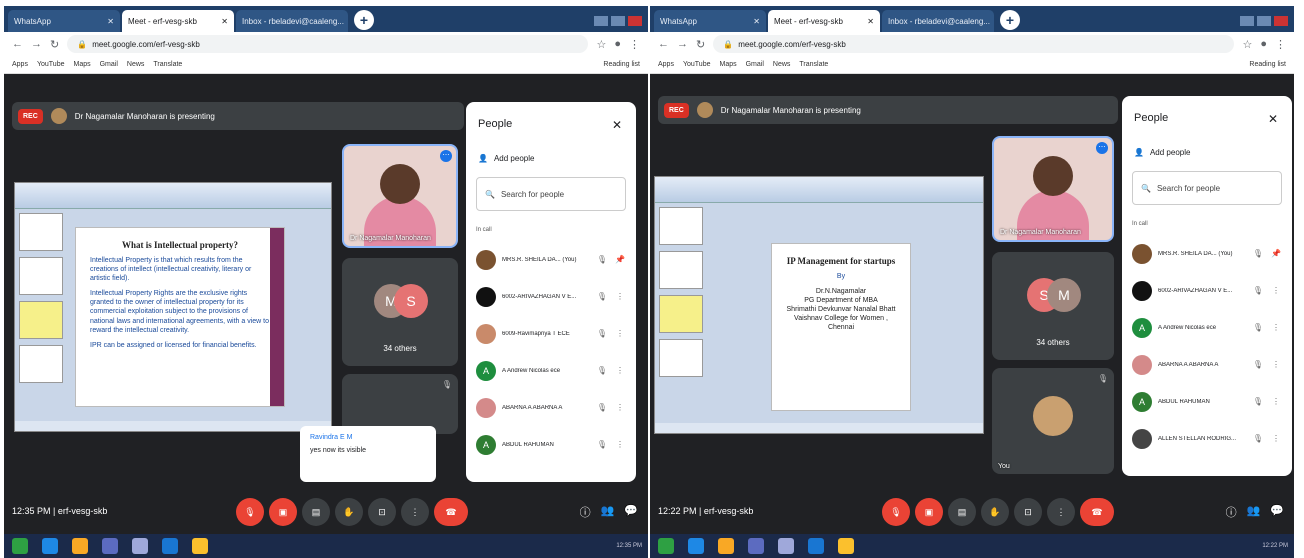  I want to click on folder-icon, so click(80, 546).